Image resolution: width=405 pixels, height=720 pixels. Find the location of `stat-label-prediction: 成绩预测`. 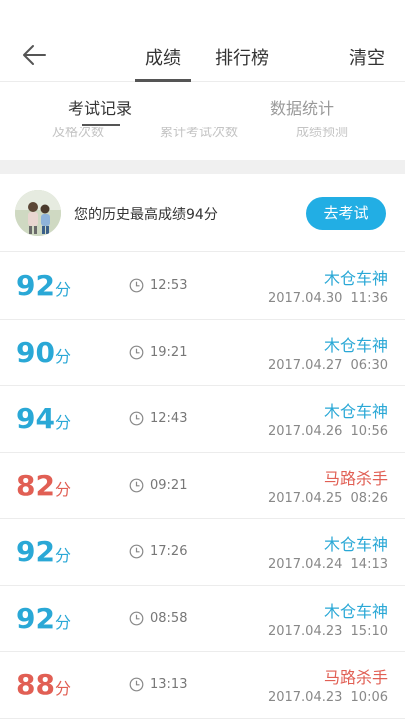

stat-label-prediction: 成绩预测 is located at coordinates (322, 133).